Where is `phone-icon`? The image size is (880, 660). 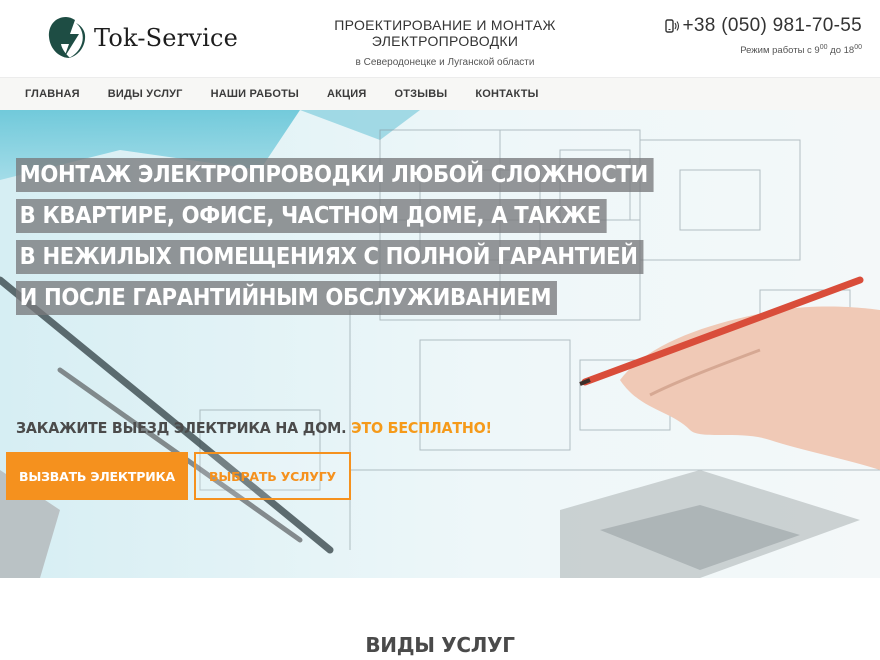
phone-icon is located at coordinates (671, 26).